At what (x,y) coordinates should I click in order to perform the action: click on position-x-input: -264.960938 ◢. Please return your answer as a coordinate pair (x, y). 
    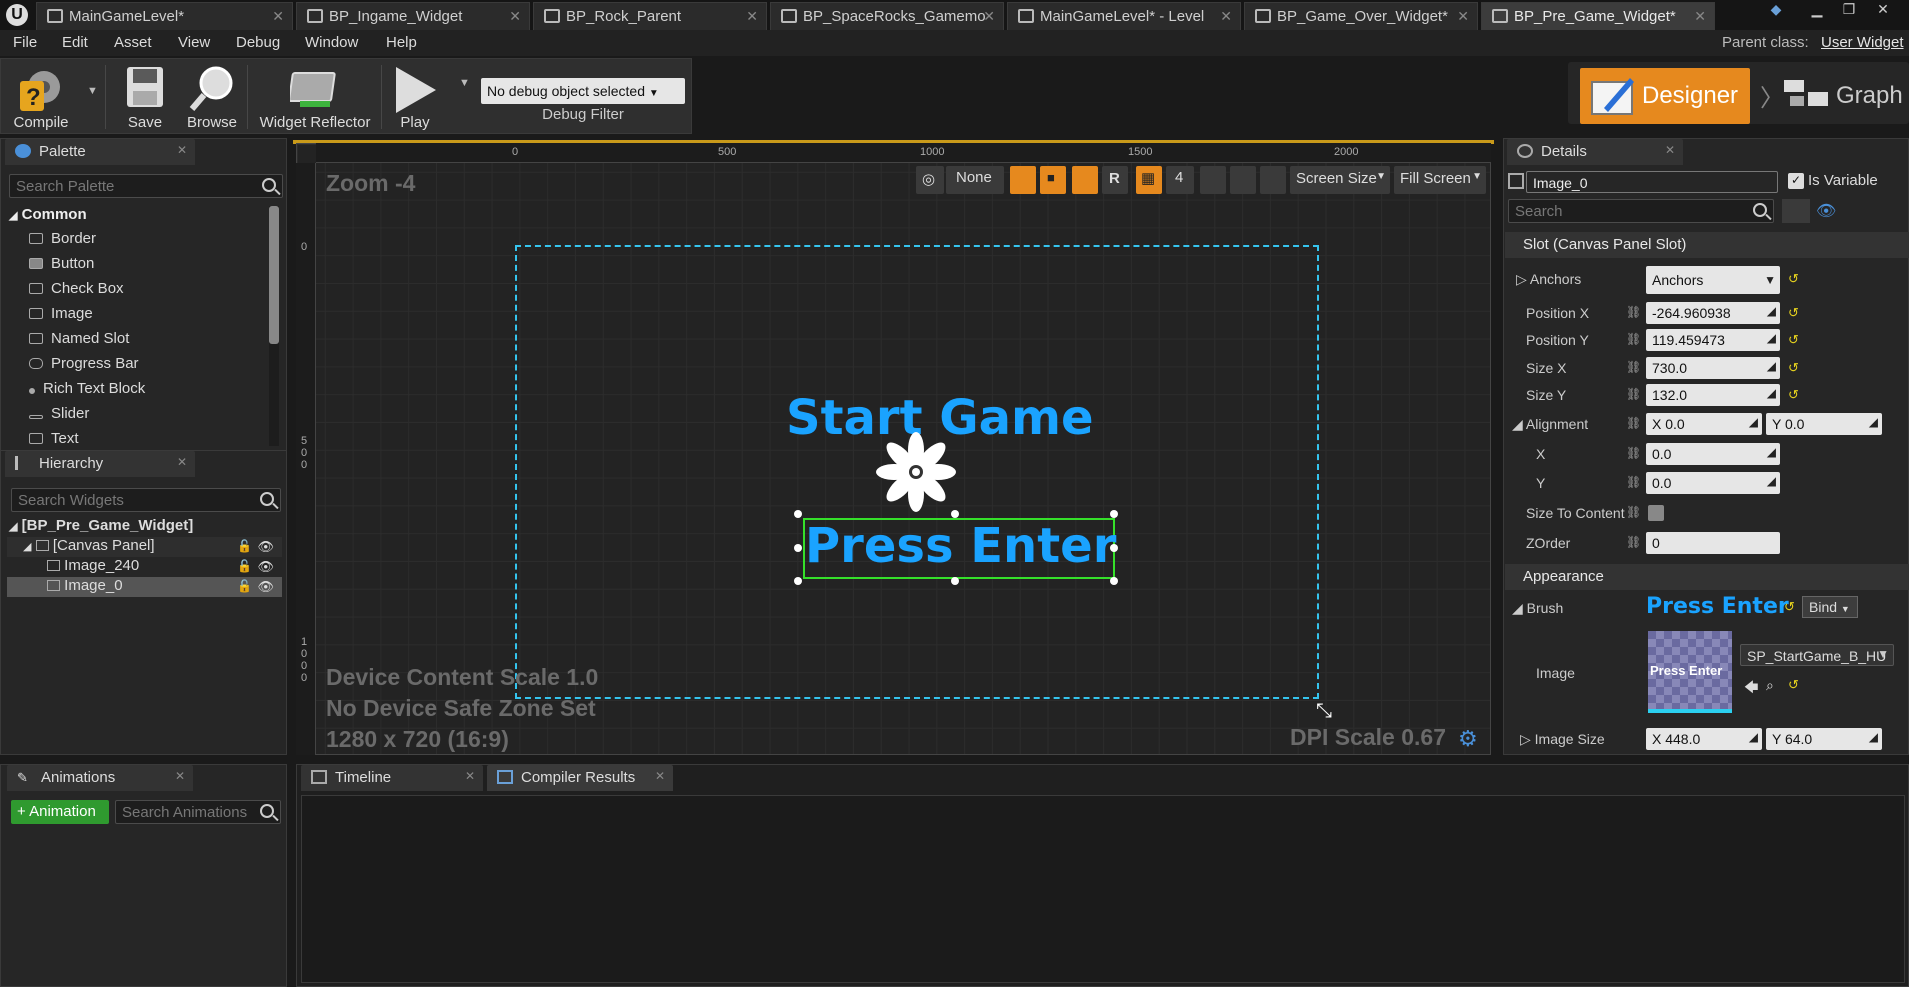
    Looking at the image, I should click on (1713, 313).